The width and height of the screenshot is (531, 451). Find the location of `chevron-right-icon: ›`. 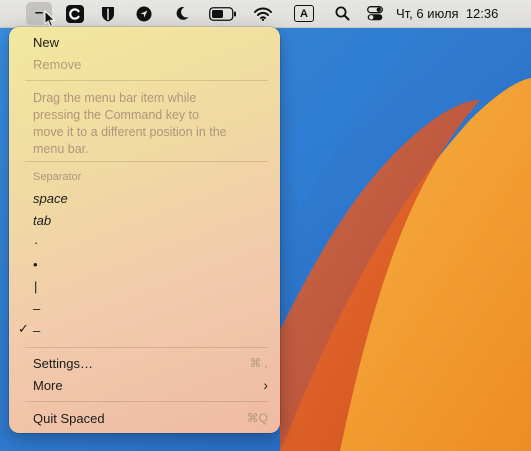

chevron-right-icon: › is located at coordinates (265, 385).